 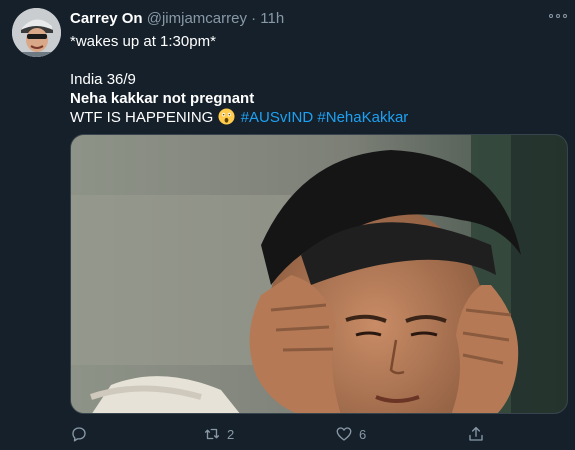 I want to click on retweet-button: 2, so click(x=218, y=434).